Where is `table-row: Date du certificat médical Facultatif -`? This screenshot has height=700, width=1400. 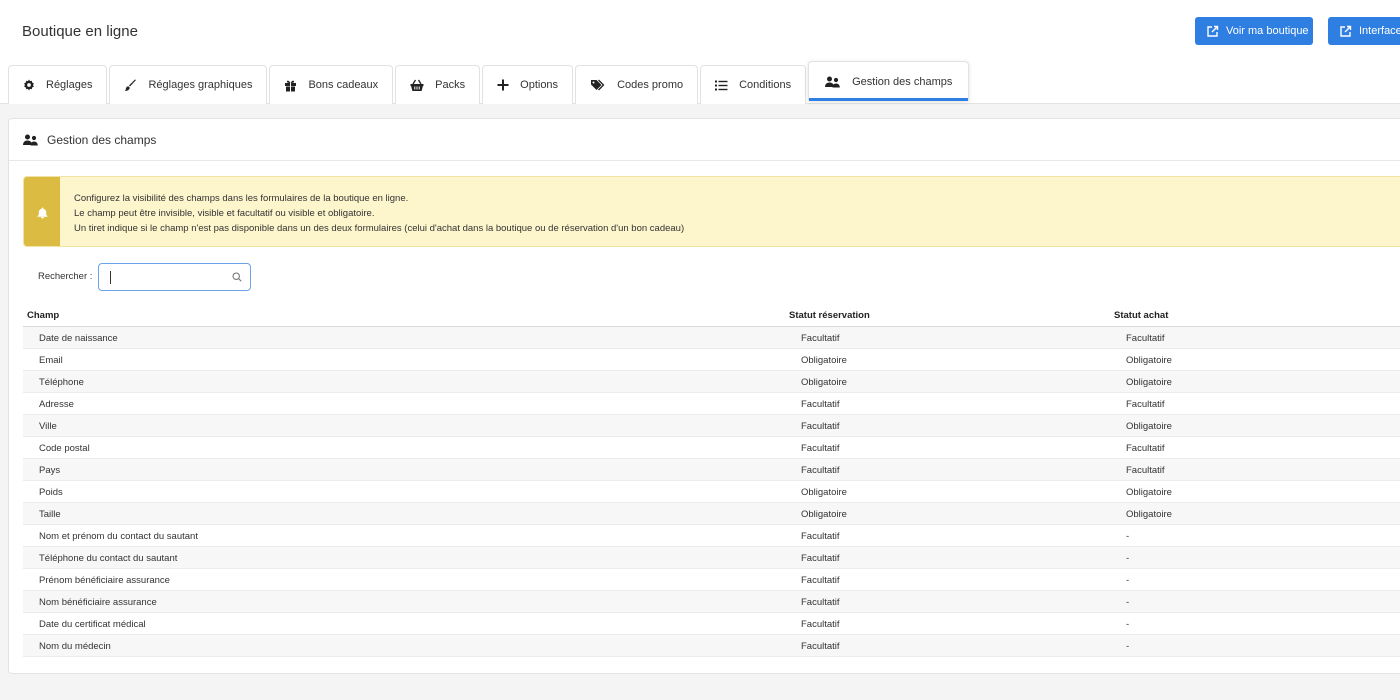 table-row: Date du certificat médical Facultatif - is located at coordinates (711, 624).